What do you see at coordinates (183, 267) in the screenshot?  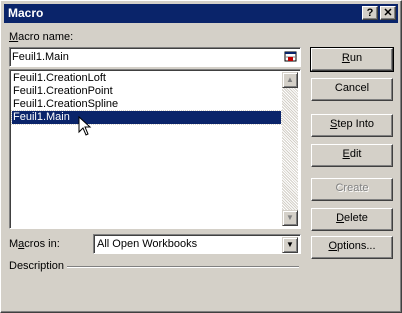 I see `description-divider` at bounding box center [183, 267].